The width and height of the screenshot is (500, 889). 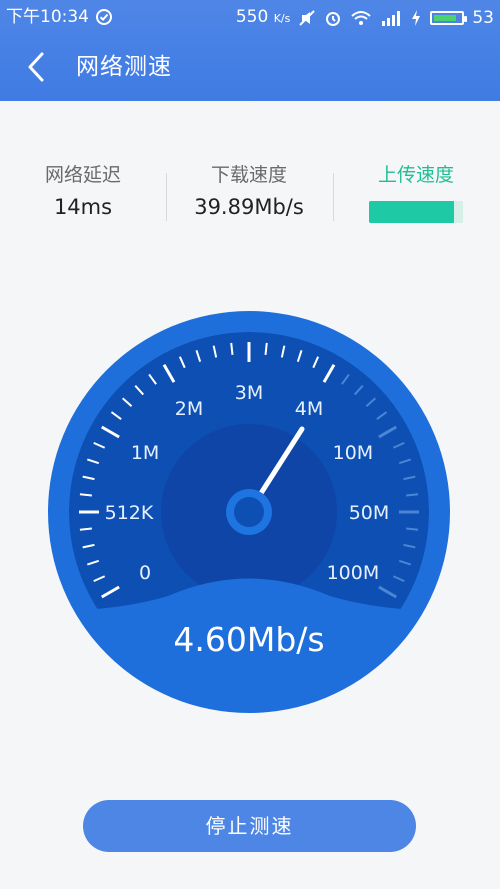 I want to click on mute-icon, so click(x=307, y=18).